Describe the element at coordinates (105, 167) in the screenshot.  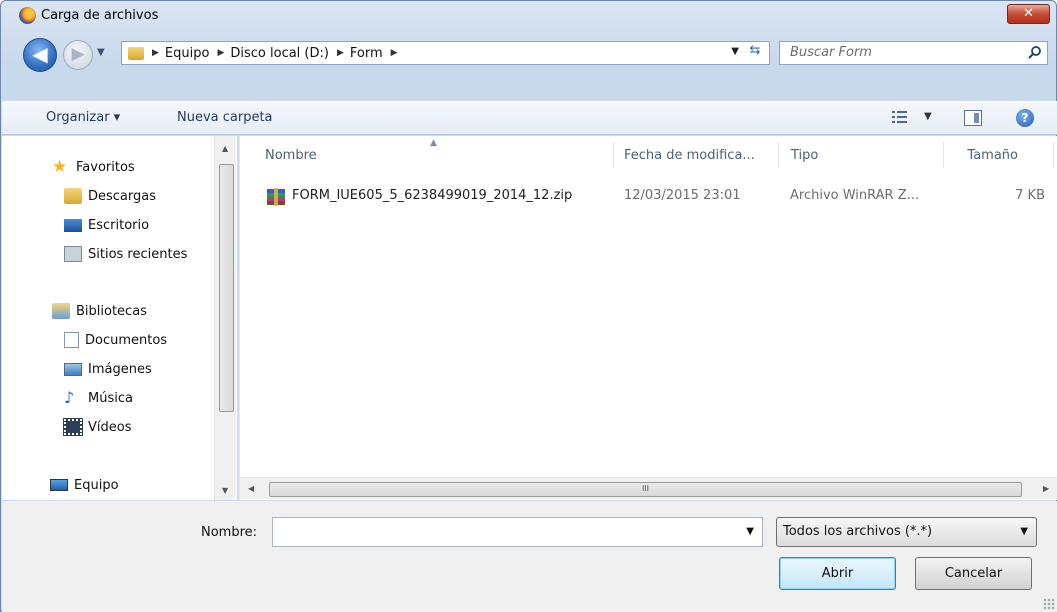
I see `sidebar-item-label: Favoritos` at that location.